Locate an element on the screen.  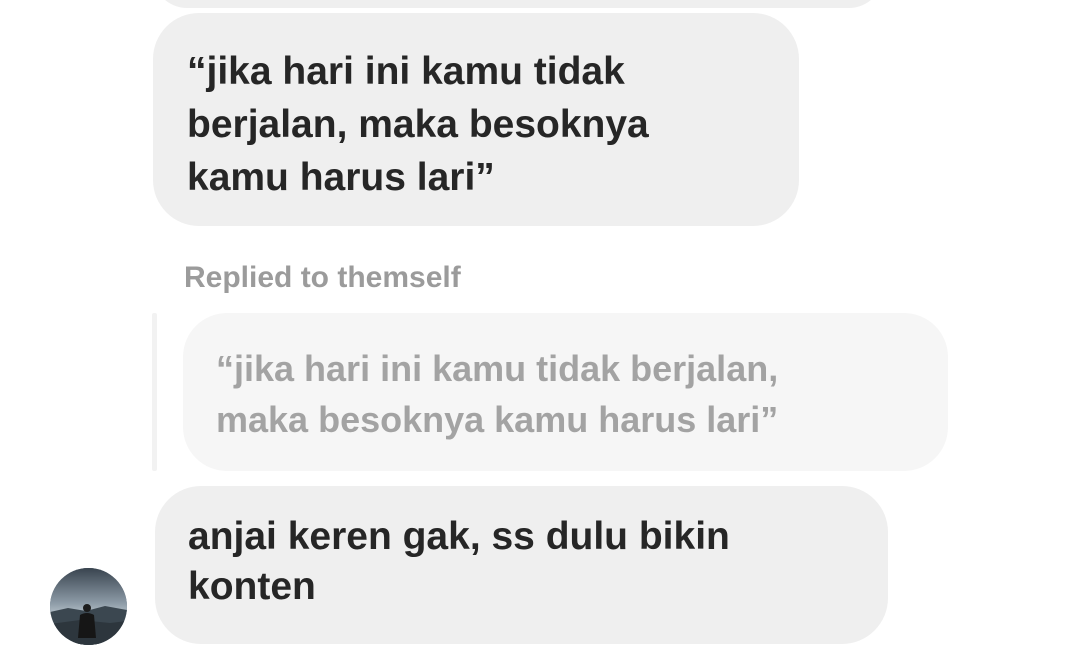
avatar-photo-icon is located at coordinates (88, 606).